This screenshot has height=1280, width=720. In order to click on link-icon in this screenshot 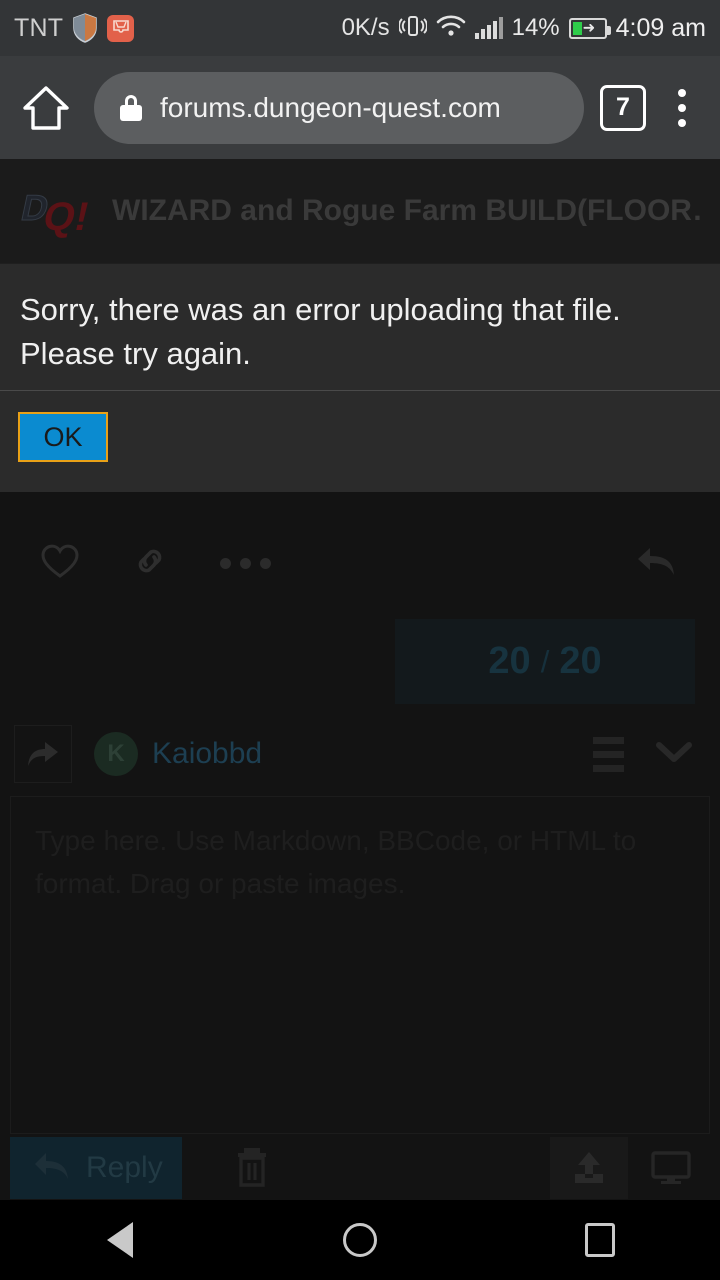, I will do `click(150, 563)`.